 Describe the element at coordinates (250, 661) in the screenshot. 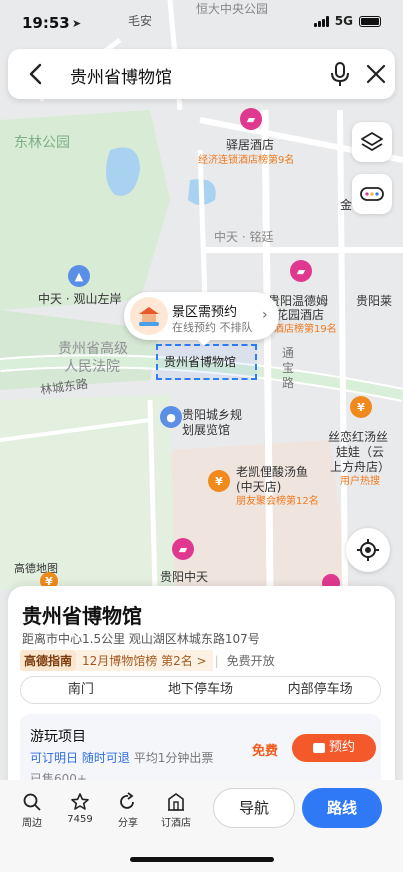

I see `free-entry-tag: 免费开放` at that location.